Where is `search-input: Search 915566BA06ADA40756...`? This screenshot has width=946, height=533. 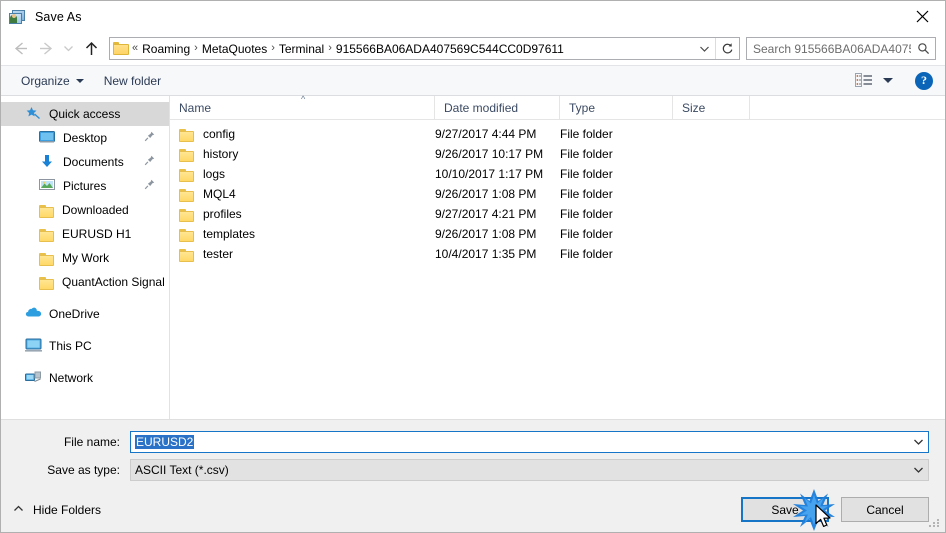 search-input: Search 915566BA06ADA40756... is located at coordinates (829, 49).